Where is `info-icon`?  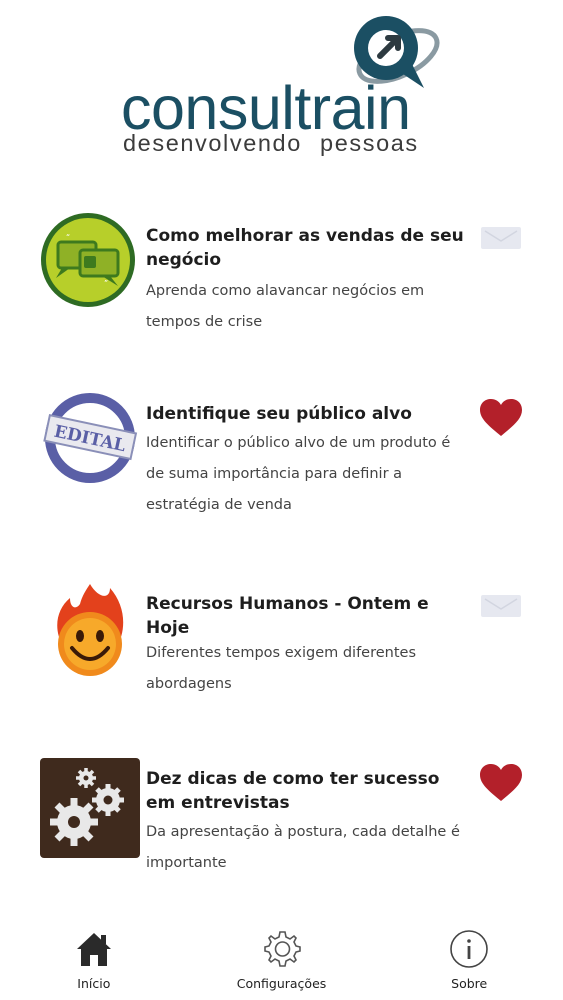
info-icon is located at coordinates (469, 949).